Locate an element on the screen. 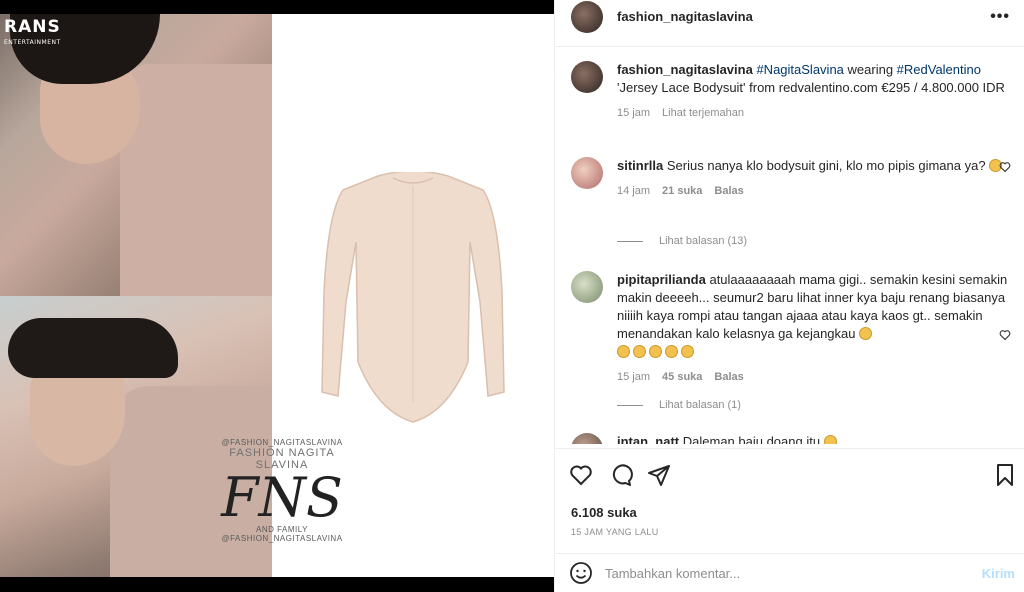  heart-icon is located at coordinates (581, 475).